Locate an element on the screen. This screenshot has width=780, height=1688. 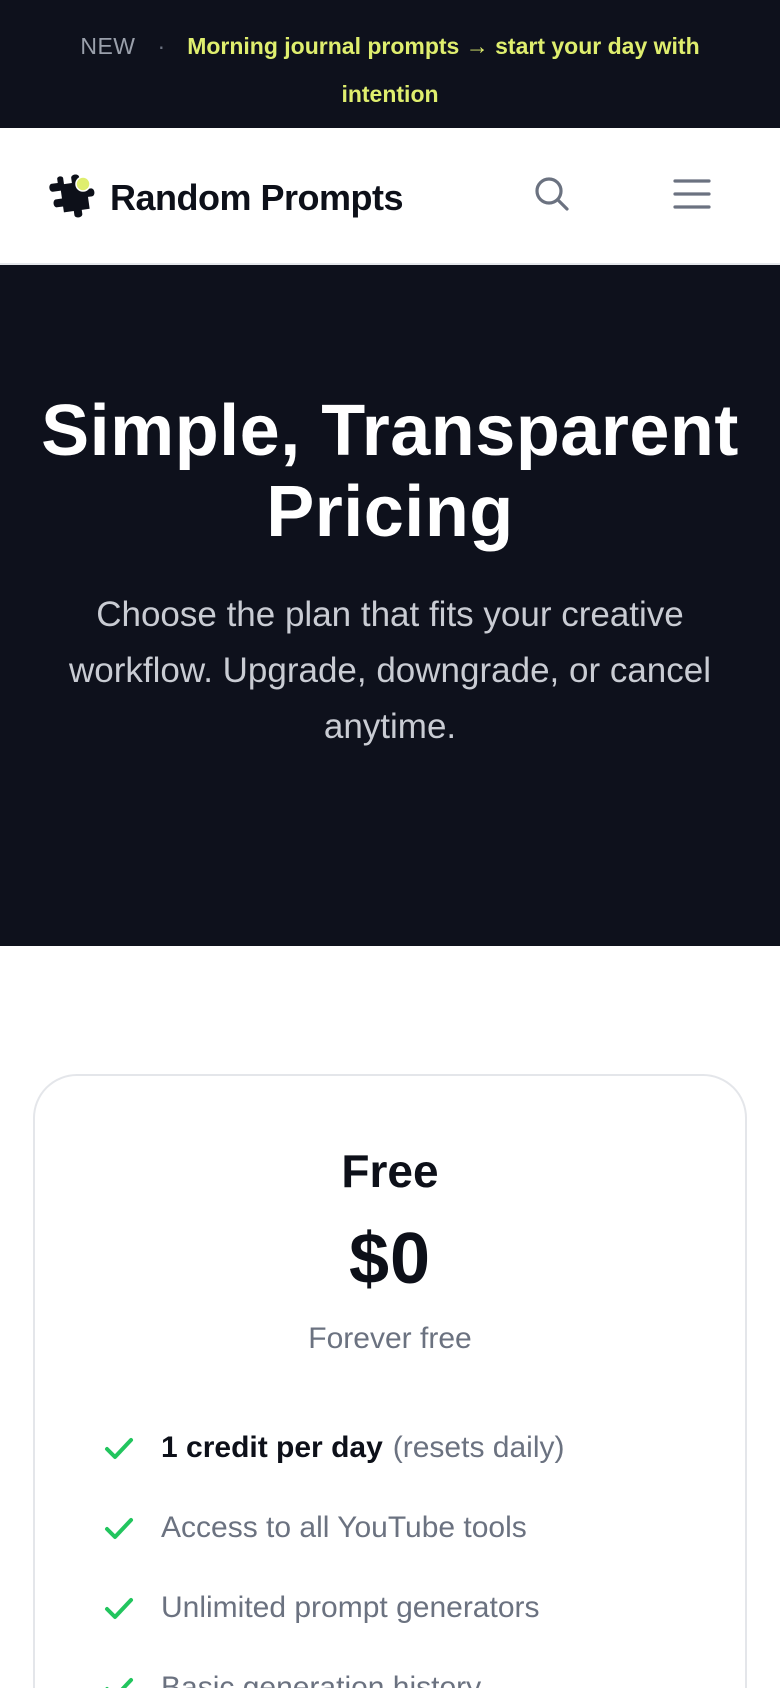
brand-home-link: Random Prompts is located at coordinates (225, 198).